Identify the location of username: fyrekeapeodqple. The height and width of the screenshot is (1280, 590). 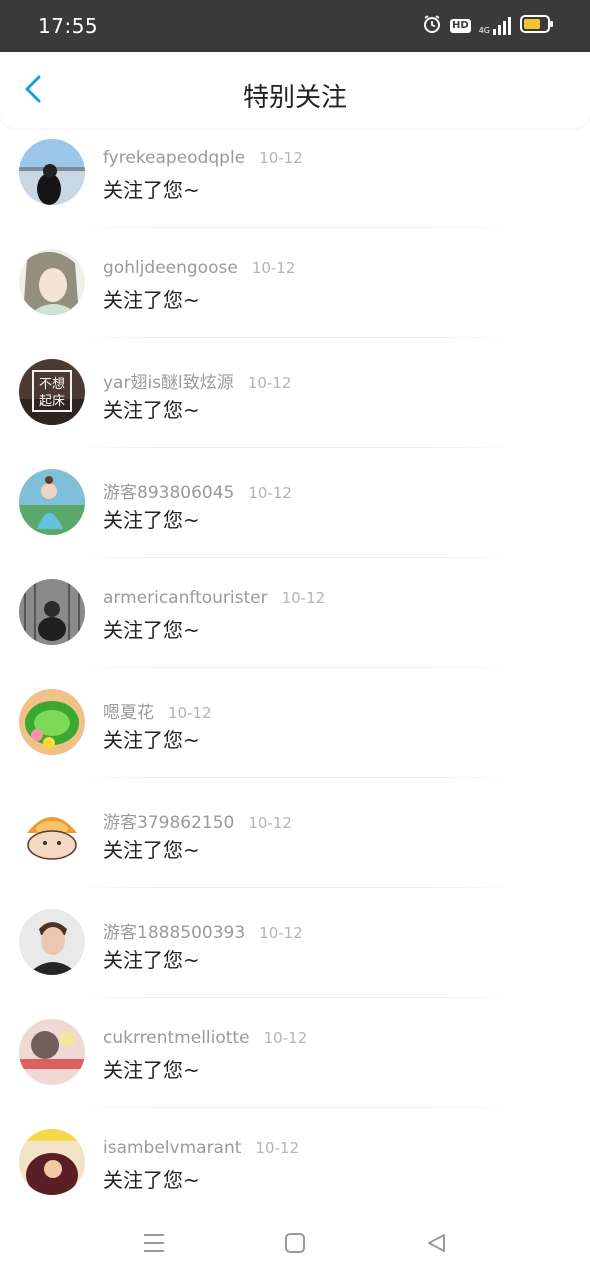
(174, 158).